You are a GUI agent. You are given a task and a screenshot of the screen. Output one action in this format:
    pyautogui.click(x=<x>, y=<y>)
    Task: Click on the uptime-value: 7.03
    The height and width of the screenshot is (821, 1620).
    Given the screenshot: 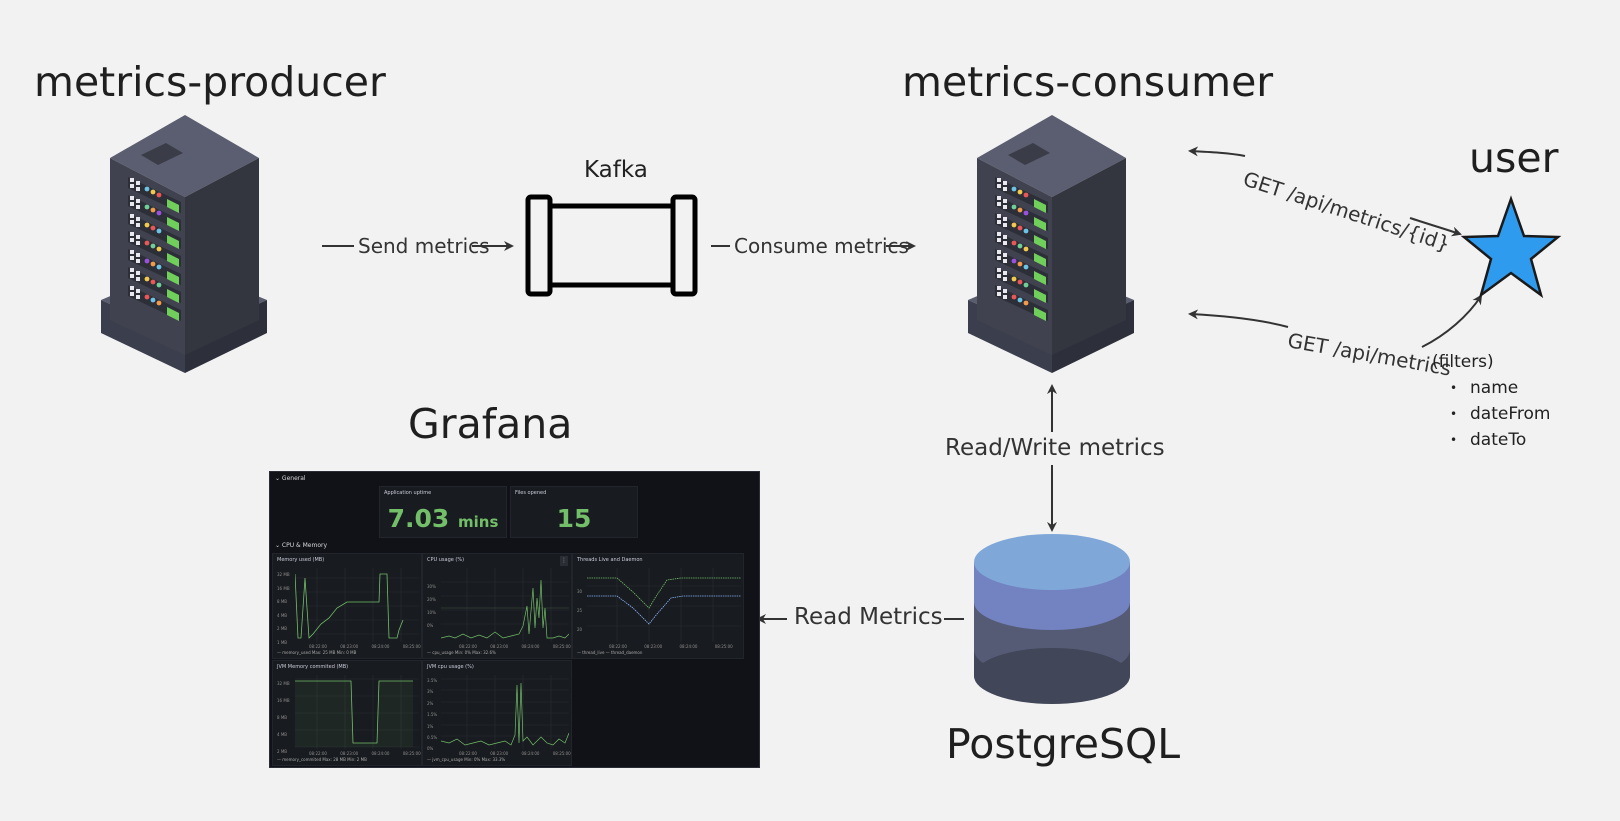 What is the action you would take?
    pyautogui.click(x=418, y=518)
    